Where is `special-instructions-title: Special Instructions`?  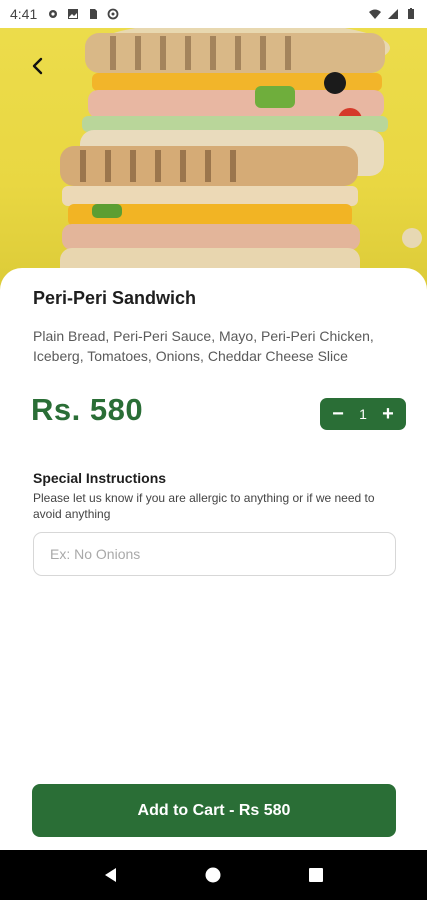 special-instructions-title: Special Instructions is located at coordinates (100, 478).